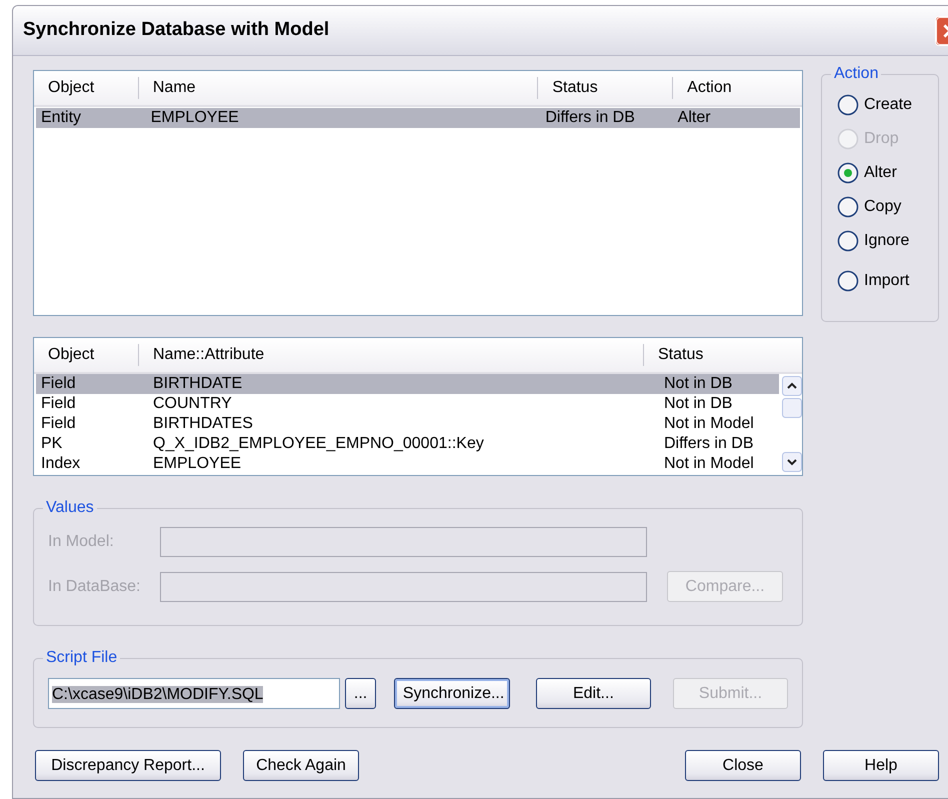 The width and height of the screenshot is (948, 799). What do you see at coordinates (694, 118) in the screenshot?
I see `cell-text: Alter` at bounding box center [694, 118].